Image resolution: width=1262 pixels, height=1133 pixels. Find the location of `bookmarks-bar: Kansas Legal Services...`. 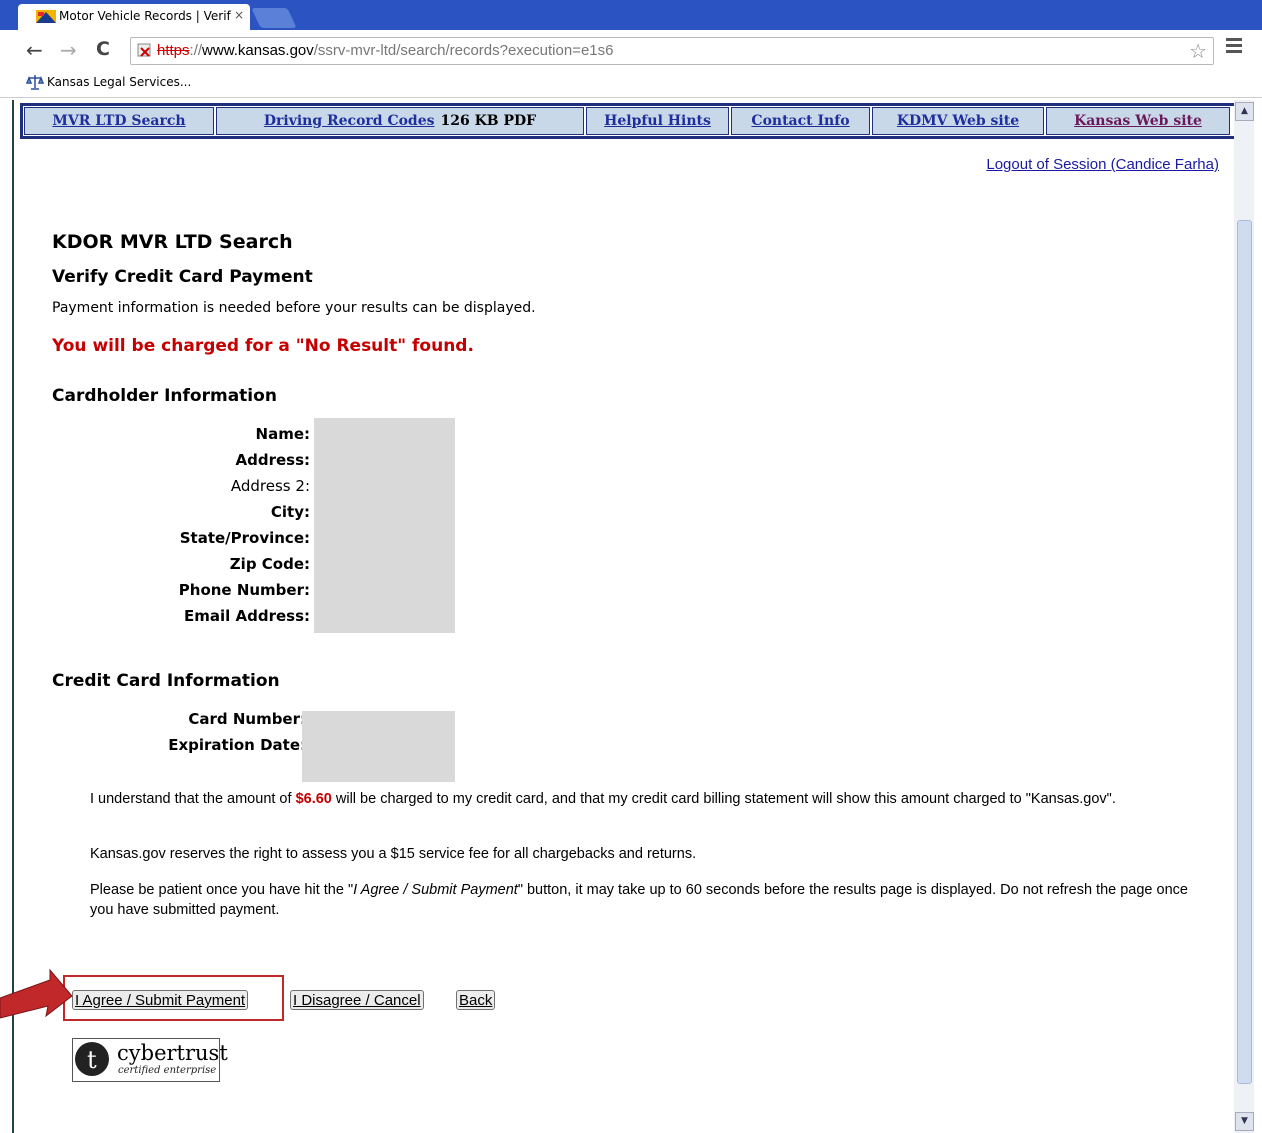

bookmarks-bar: Kansas Legal Services... is located at coordinates (631, 84).